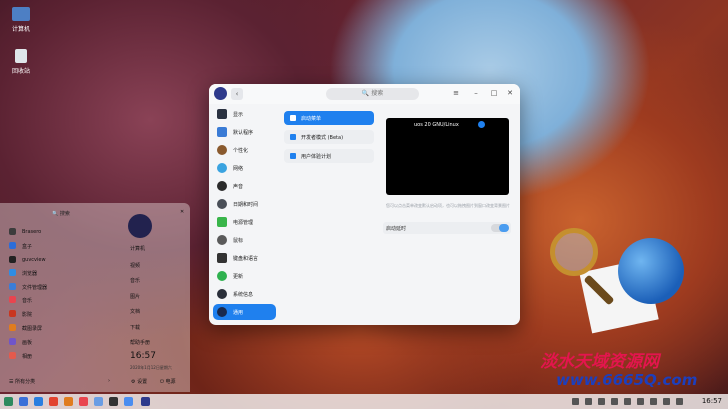  Describe the element at coordinates (135, 311) in the screenshot. I see `quick-link-documents: 文档` at that location.